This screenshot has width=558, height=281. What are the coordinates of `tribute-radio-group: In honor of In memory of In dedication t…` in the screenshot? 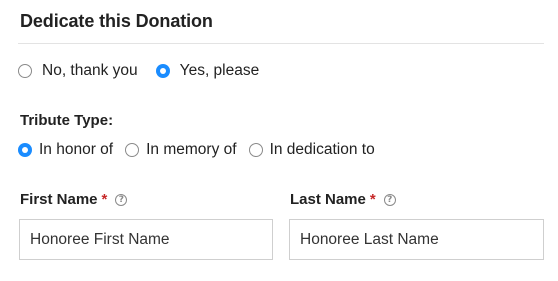 It's located at (202, 150).